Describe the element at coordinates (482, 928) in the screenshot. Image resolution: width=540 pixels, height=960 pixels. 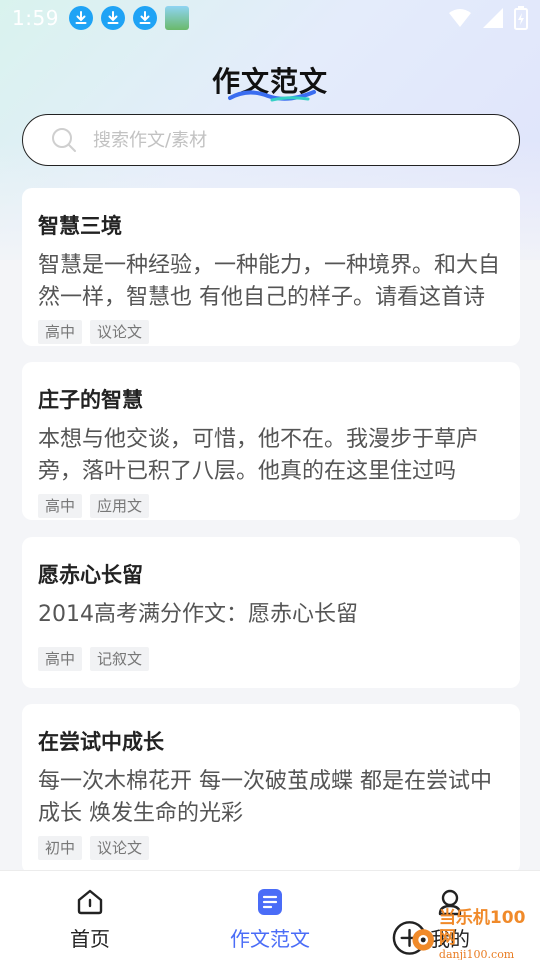
I see `watermark-text: 当乐机100网` at that location.